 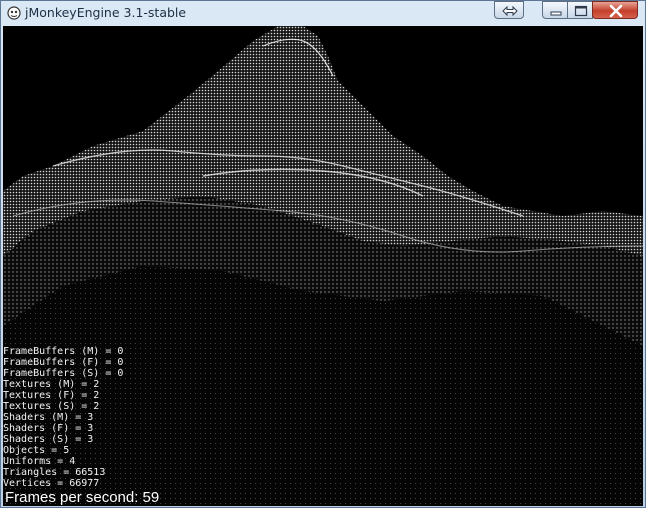 I want to click on stat-line: FrameBuffers (S) = 0, so click(x=63, y=373).